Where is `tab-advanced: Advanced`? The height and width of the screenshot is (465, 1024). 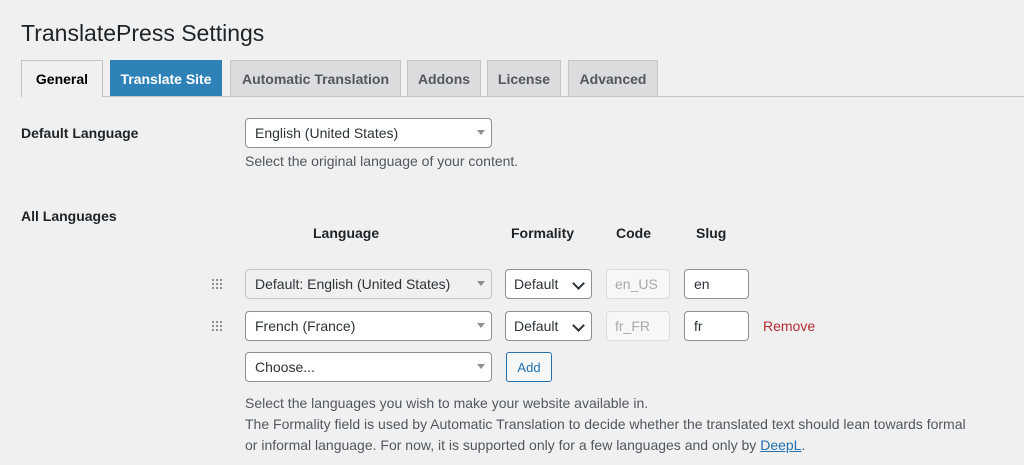
tab-advanced: Advanced is located at coordinates (613, 78).